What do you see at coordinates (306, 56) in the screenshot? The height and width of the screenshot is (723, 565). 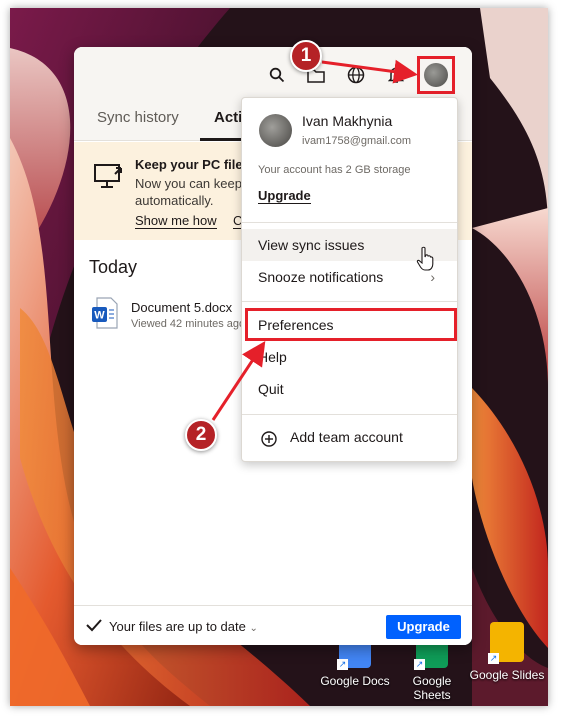 I see `step-badge-1: 1` at bounding box center [306, 56].